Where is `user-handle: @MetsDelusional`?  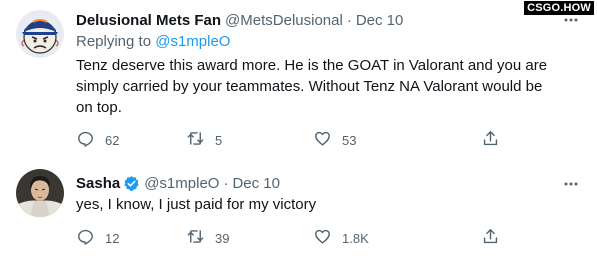 user-handle: @MetsDelusional is located at coordinates (284, 20).